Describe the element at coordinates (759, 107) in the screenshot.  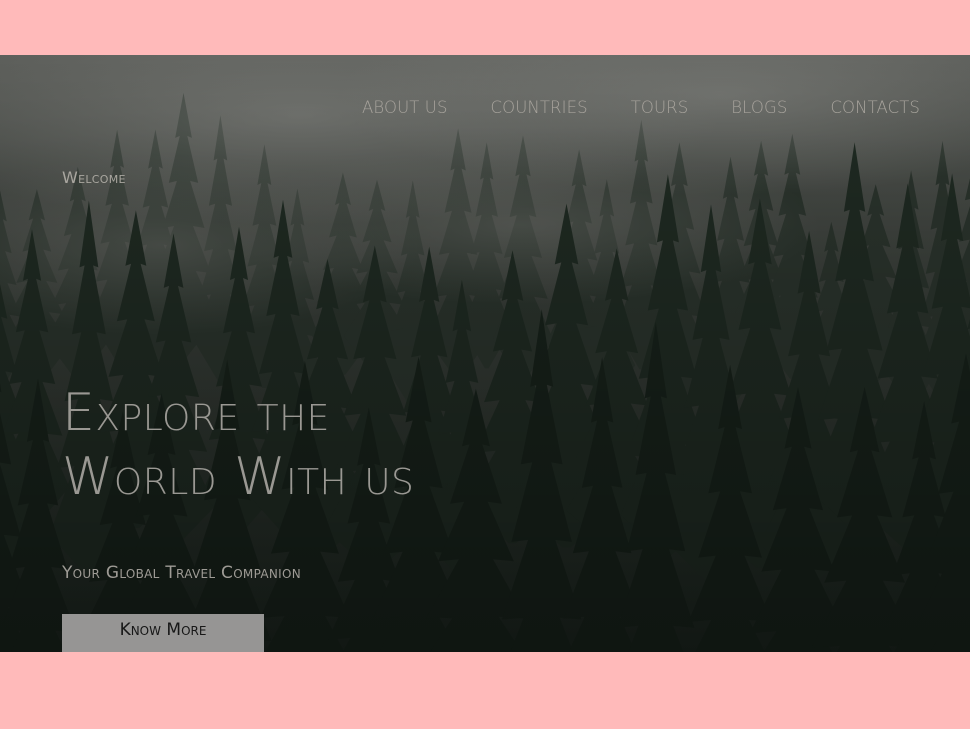
I see `nav-blogs-link: BLOGS` at that location.